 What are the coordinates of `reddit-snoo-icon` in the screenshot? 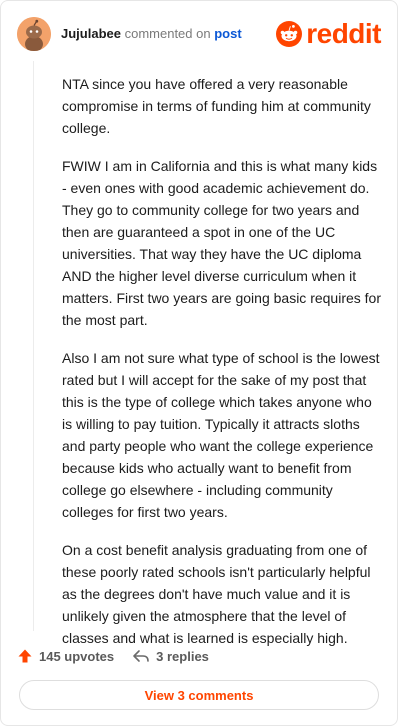 It's located at (289, 34).